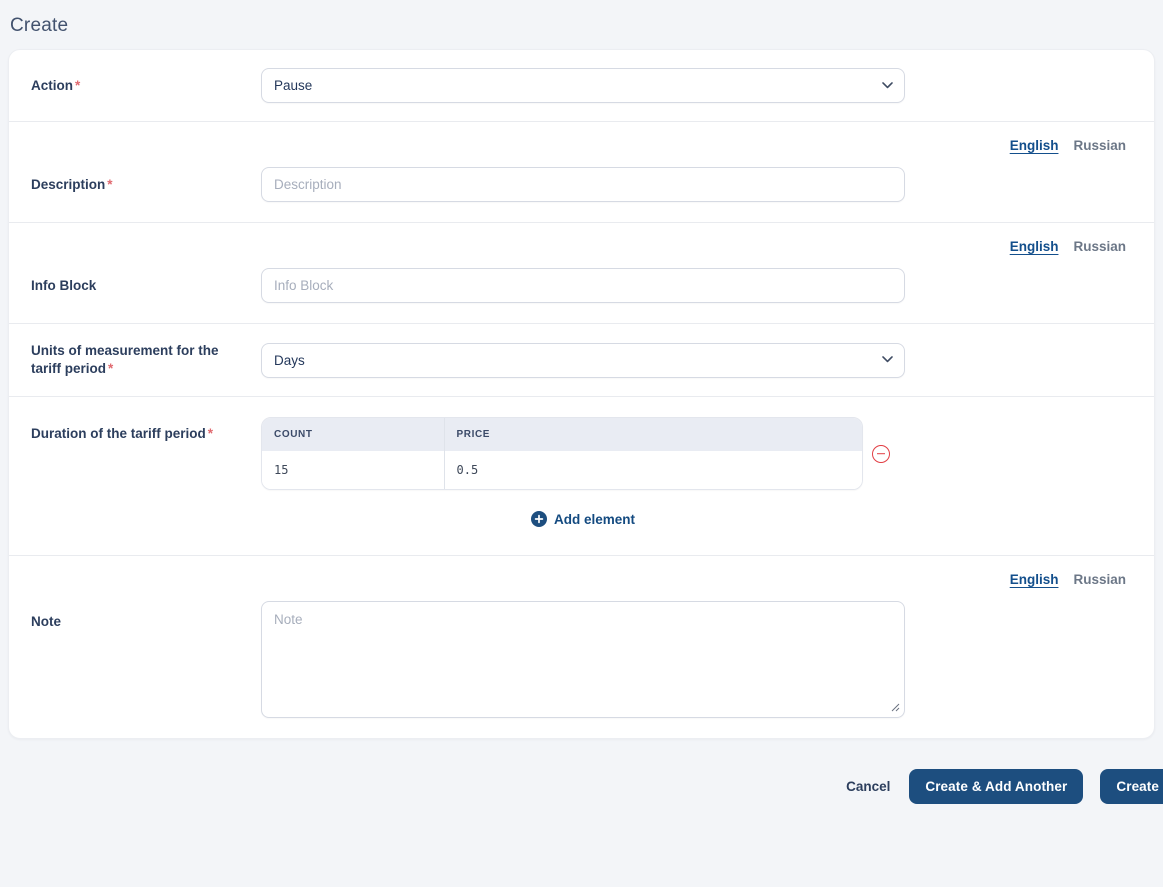 The image size is (1163, 887). What do you see at coordinates (1131, 786) in the screenshot?
I see `create-button: Create` at bounding box center [1131, 786].